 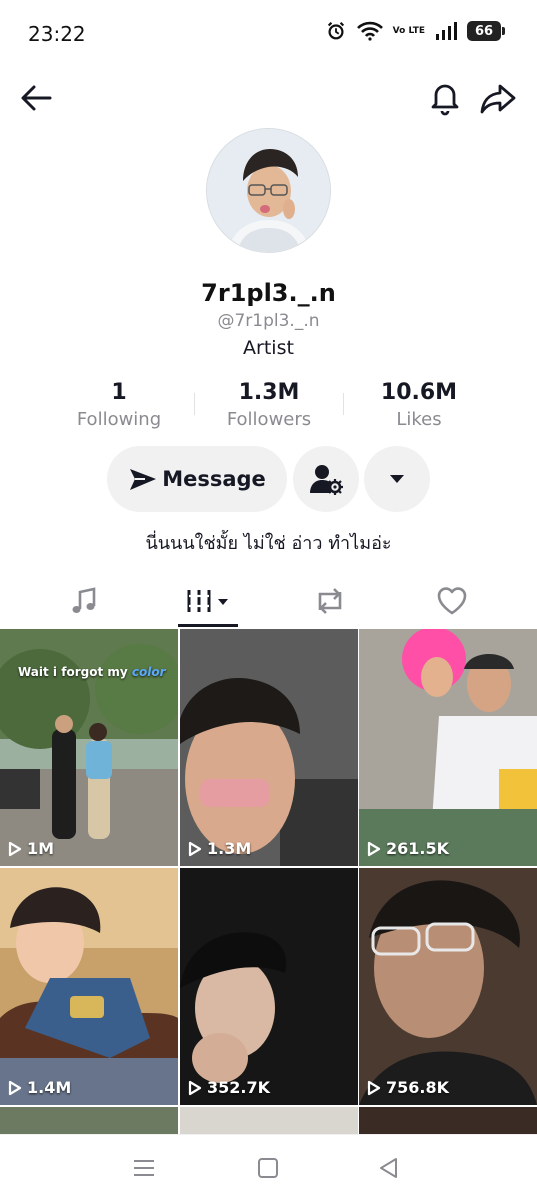 I want to click on stat-label: Following, so click(x=119, y=419).